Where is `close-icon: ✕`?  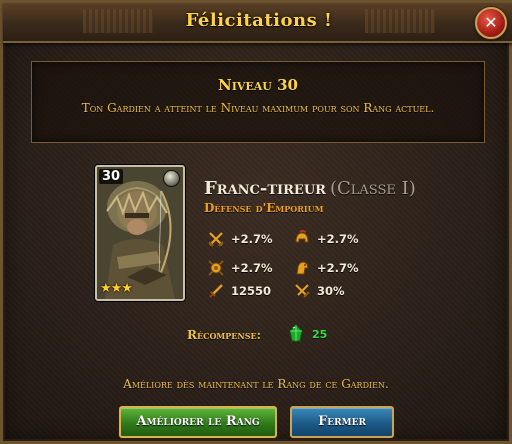
close-icon: ✕ is located at coordinates (491, 22).